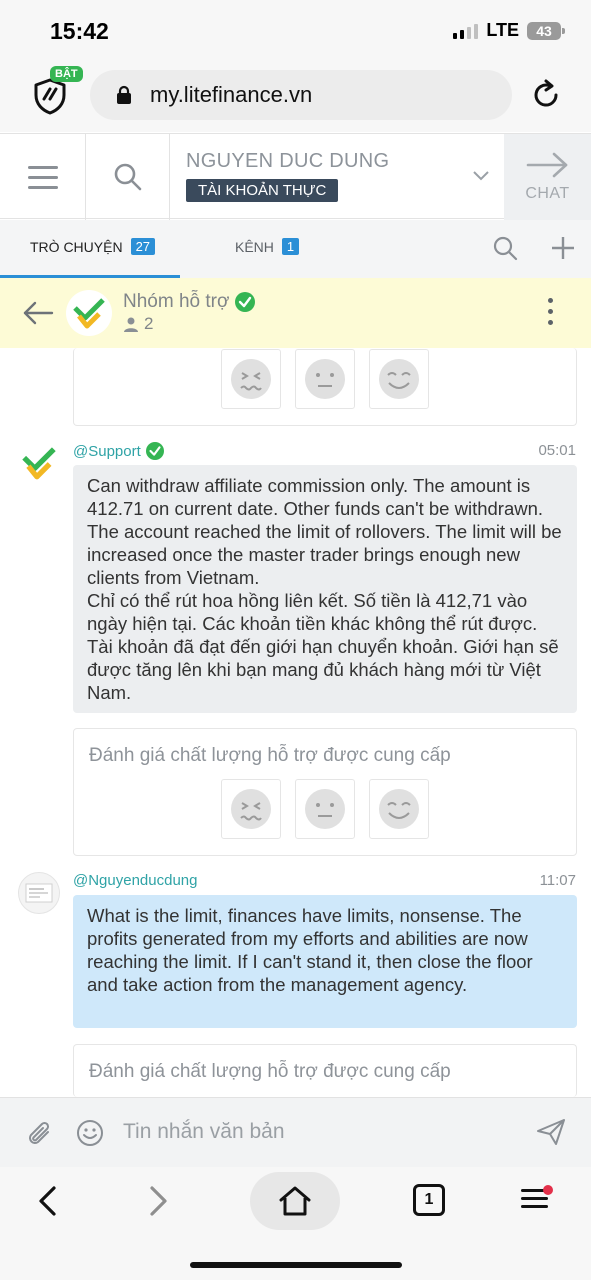 The image size is (591, 1280). Describe the element at coordinates (295, 176) in the screenshot. I see `app-header: NGUYEN DUC DUNG TÀI KHOẢN THỰC CHAT` at that location.